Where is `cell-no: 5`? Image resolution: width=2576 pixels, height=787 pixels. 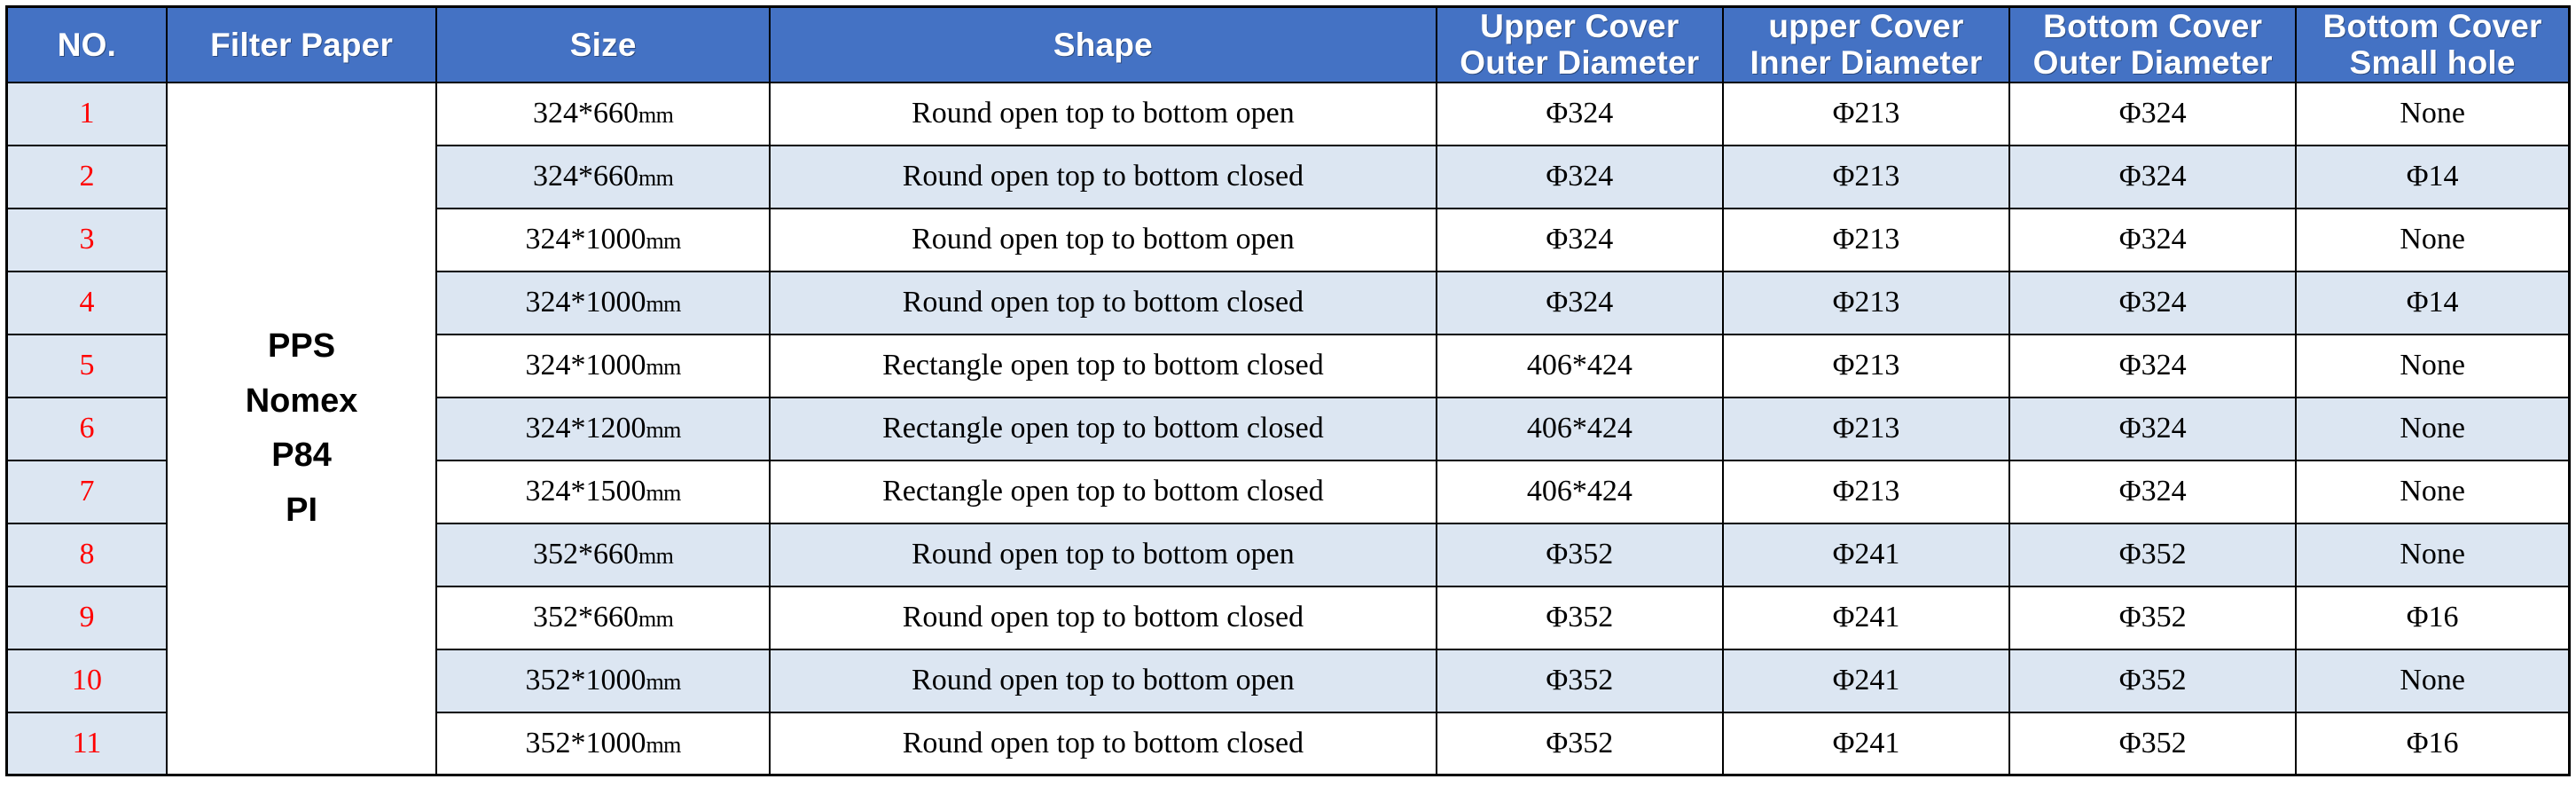 cell-no: 5 is located at coordinates (86, 366).